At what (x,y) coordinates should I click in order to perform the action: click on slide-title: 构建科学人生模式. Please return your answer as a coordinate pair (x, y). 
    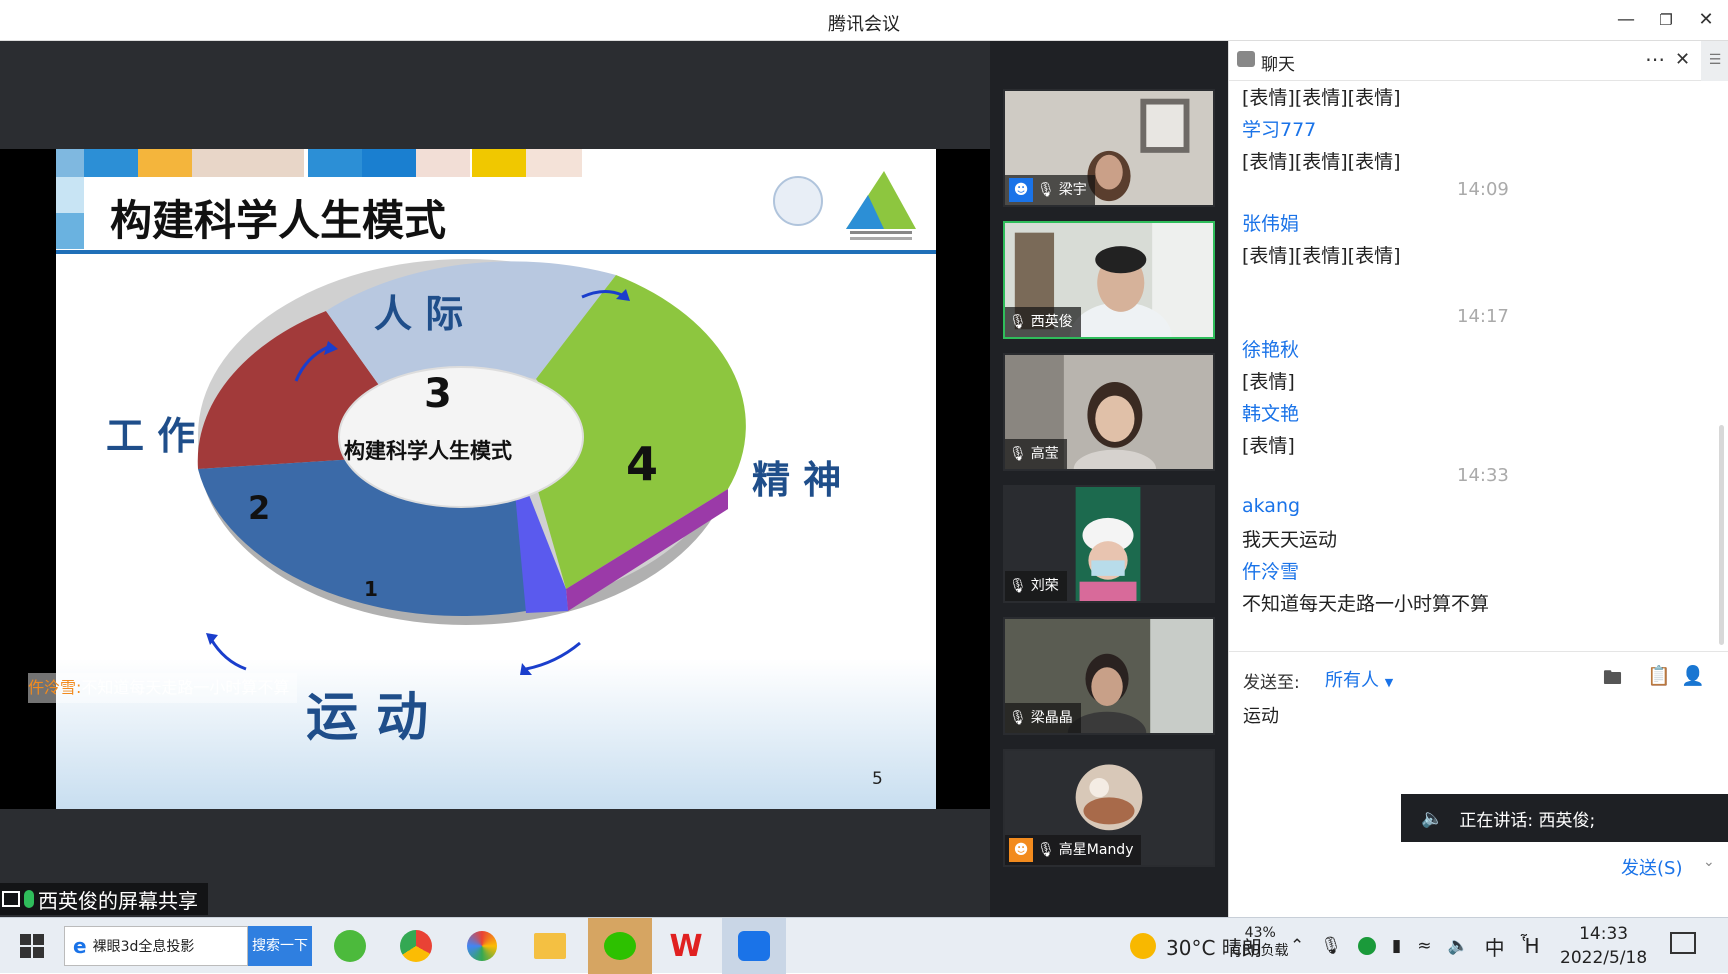
    Looking at the image, I should click on (278, 220).